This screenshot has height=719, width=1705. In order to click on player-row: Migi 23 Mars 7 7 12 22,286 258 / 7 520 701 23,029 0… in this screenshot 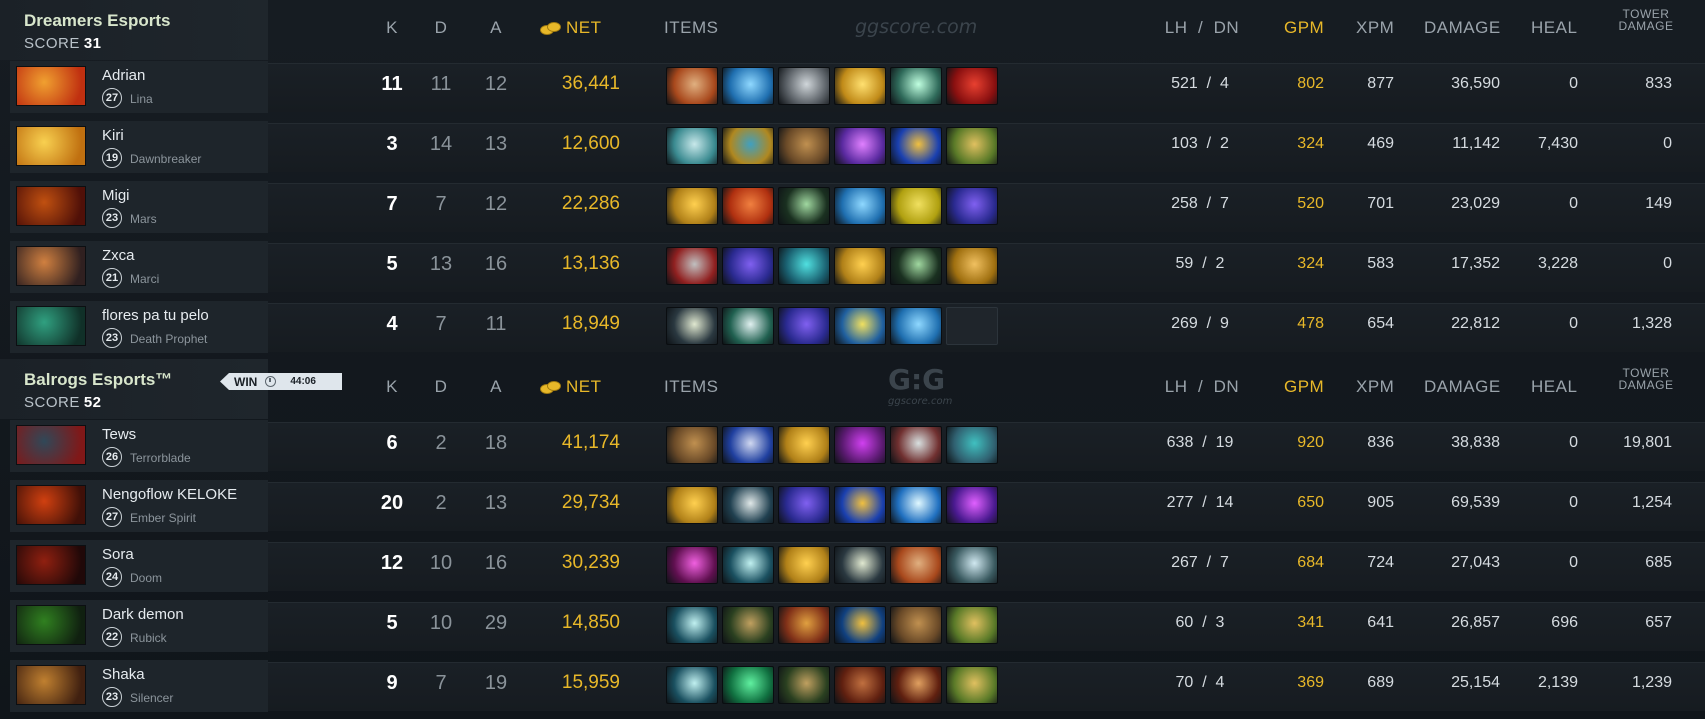, I will do `click(852, 207)`.